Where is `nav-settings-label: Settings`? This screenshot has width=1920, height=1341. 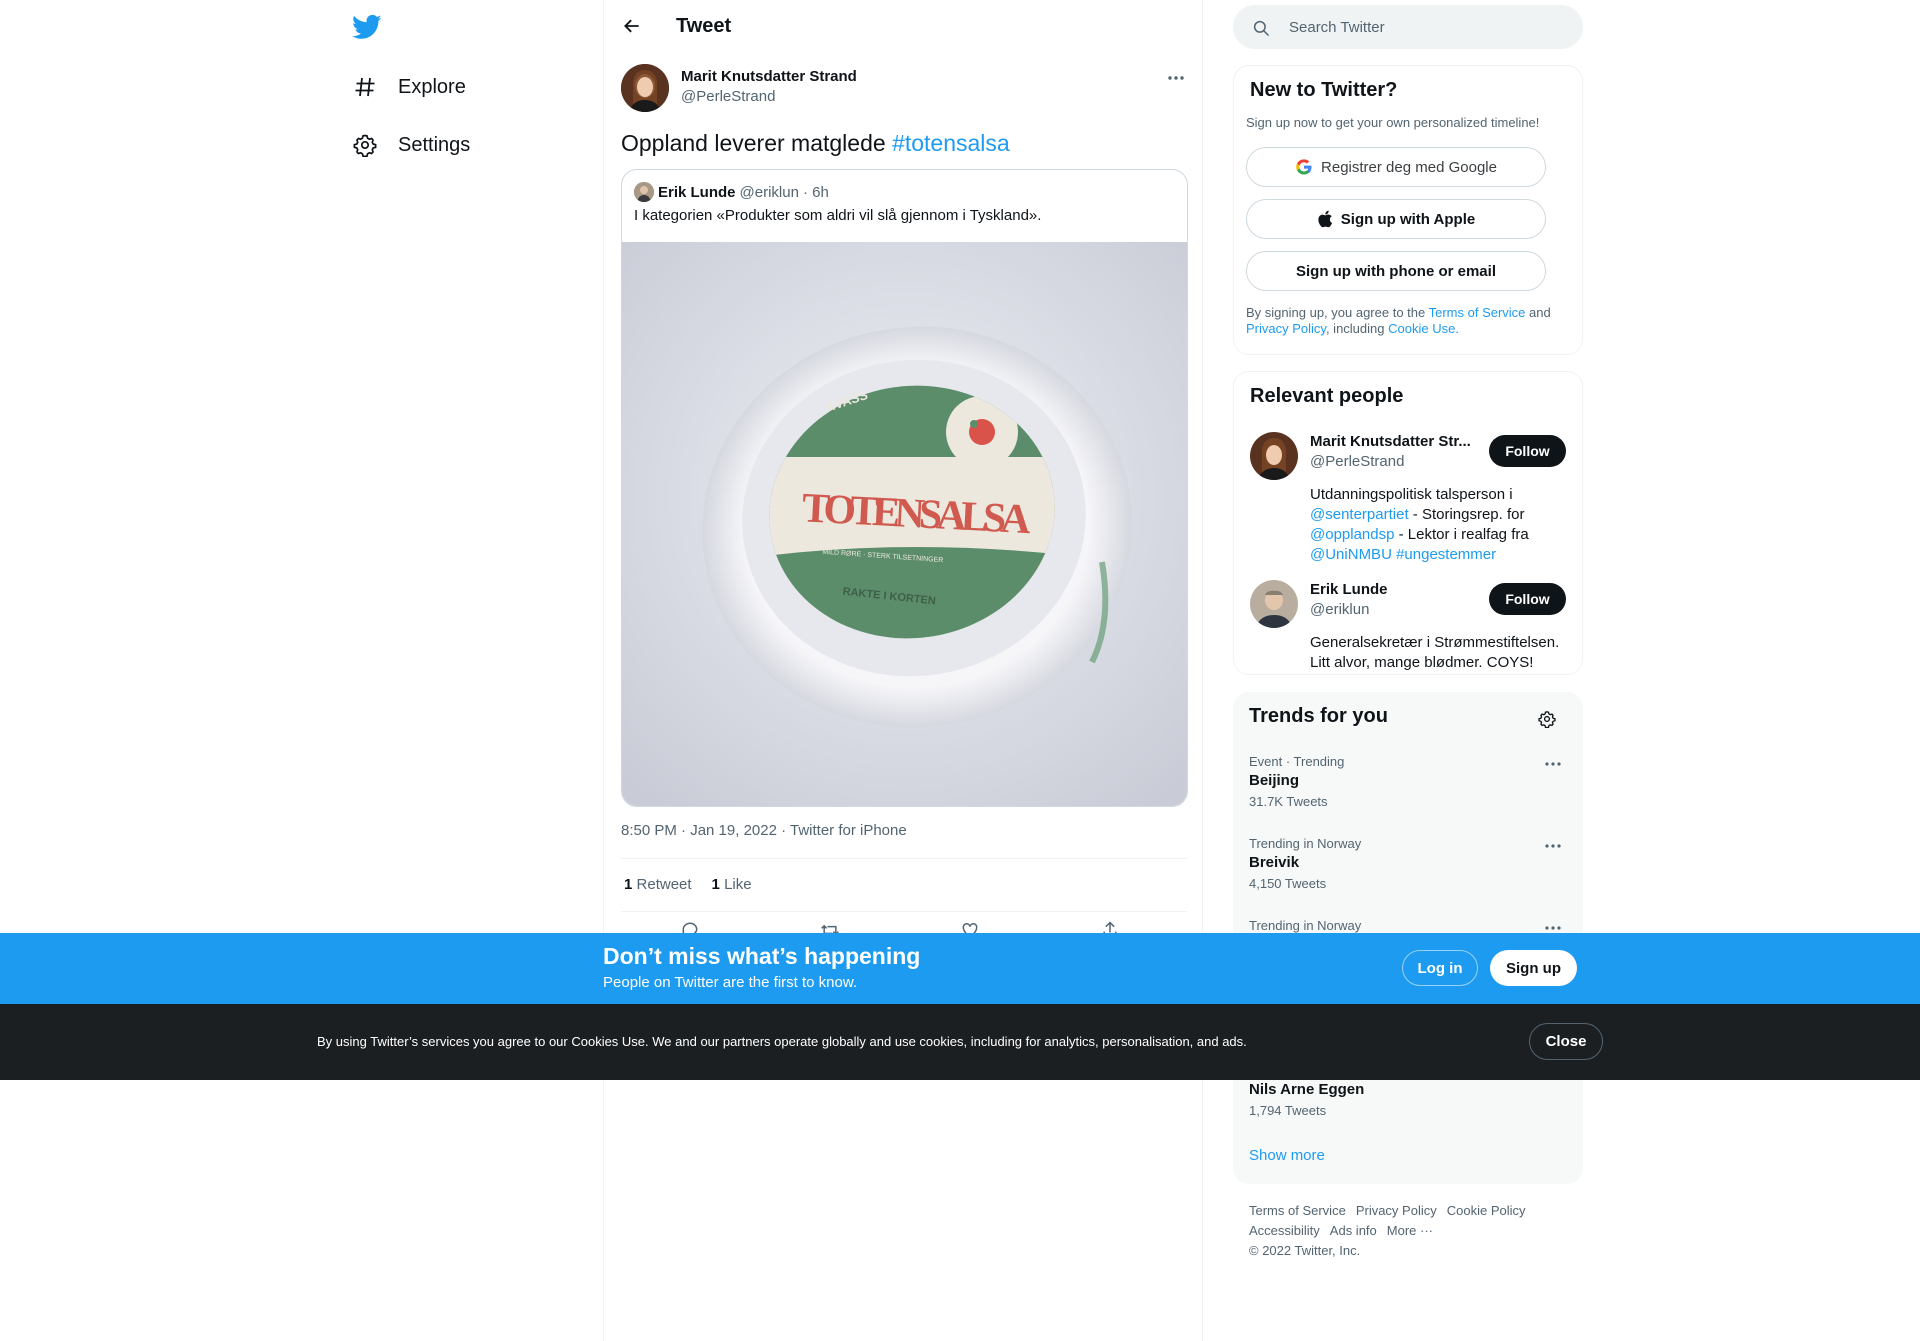
nav-settings-label: Settings is located at coordinates (434, 144).